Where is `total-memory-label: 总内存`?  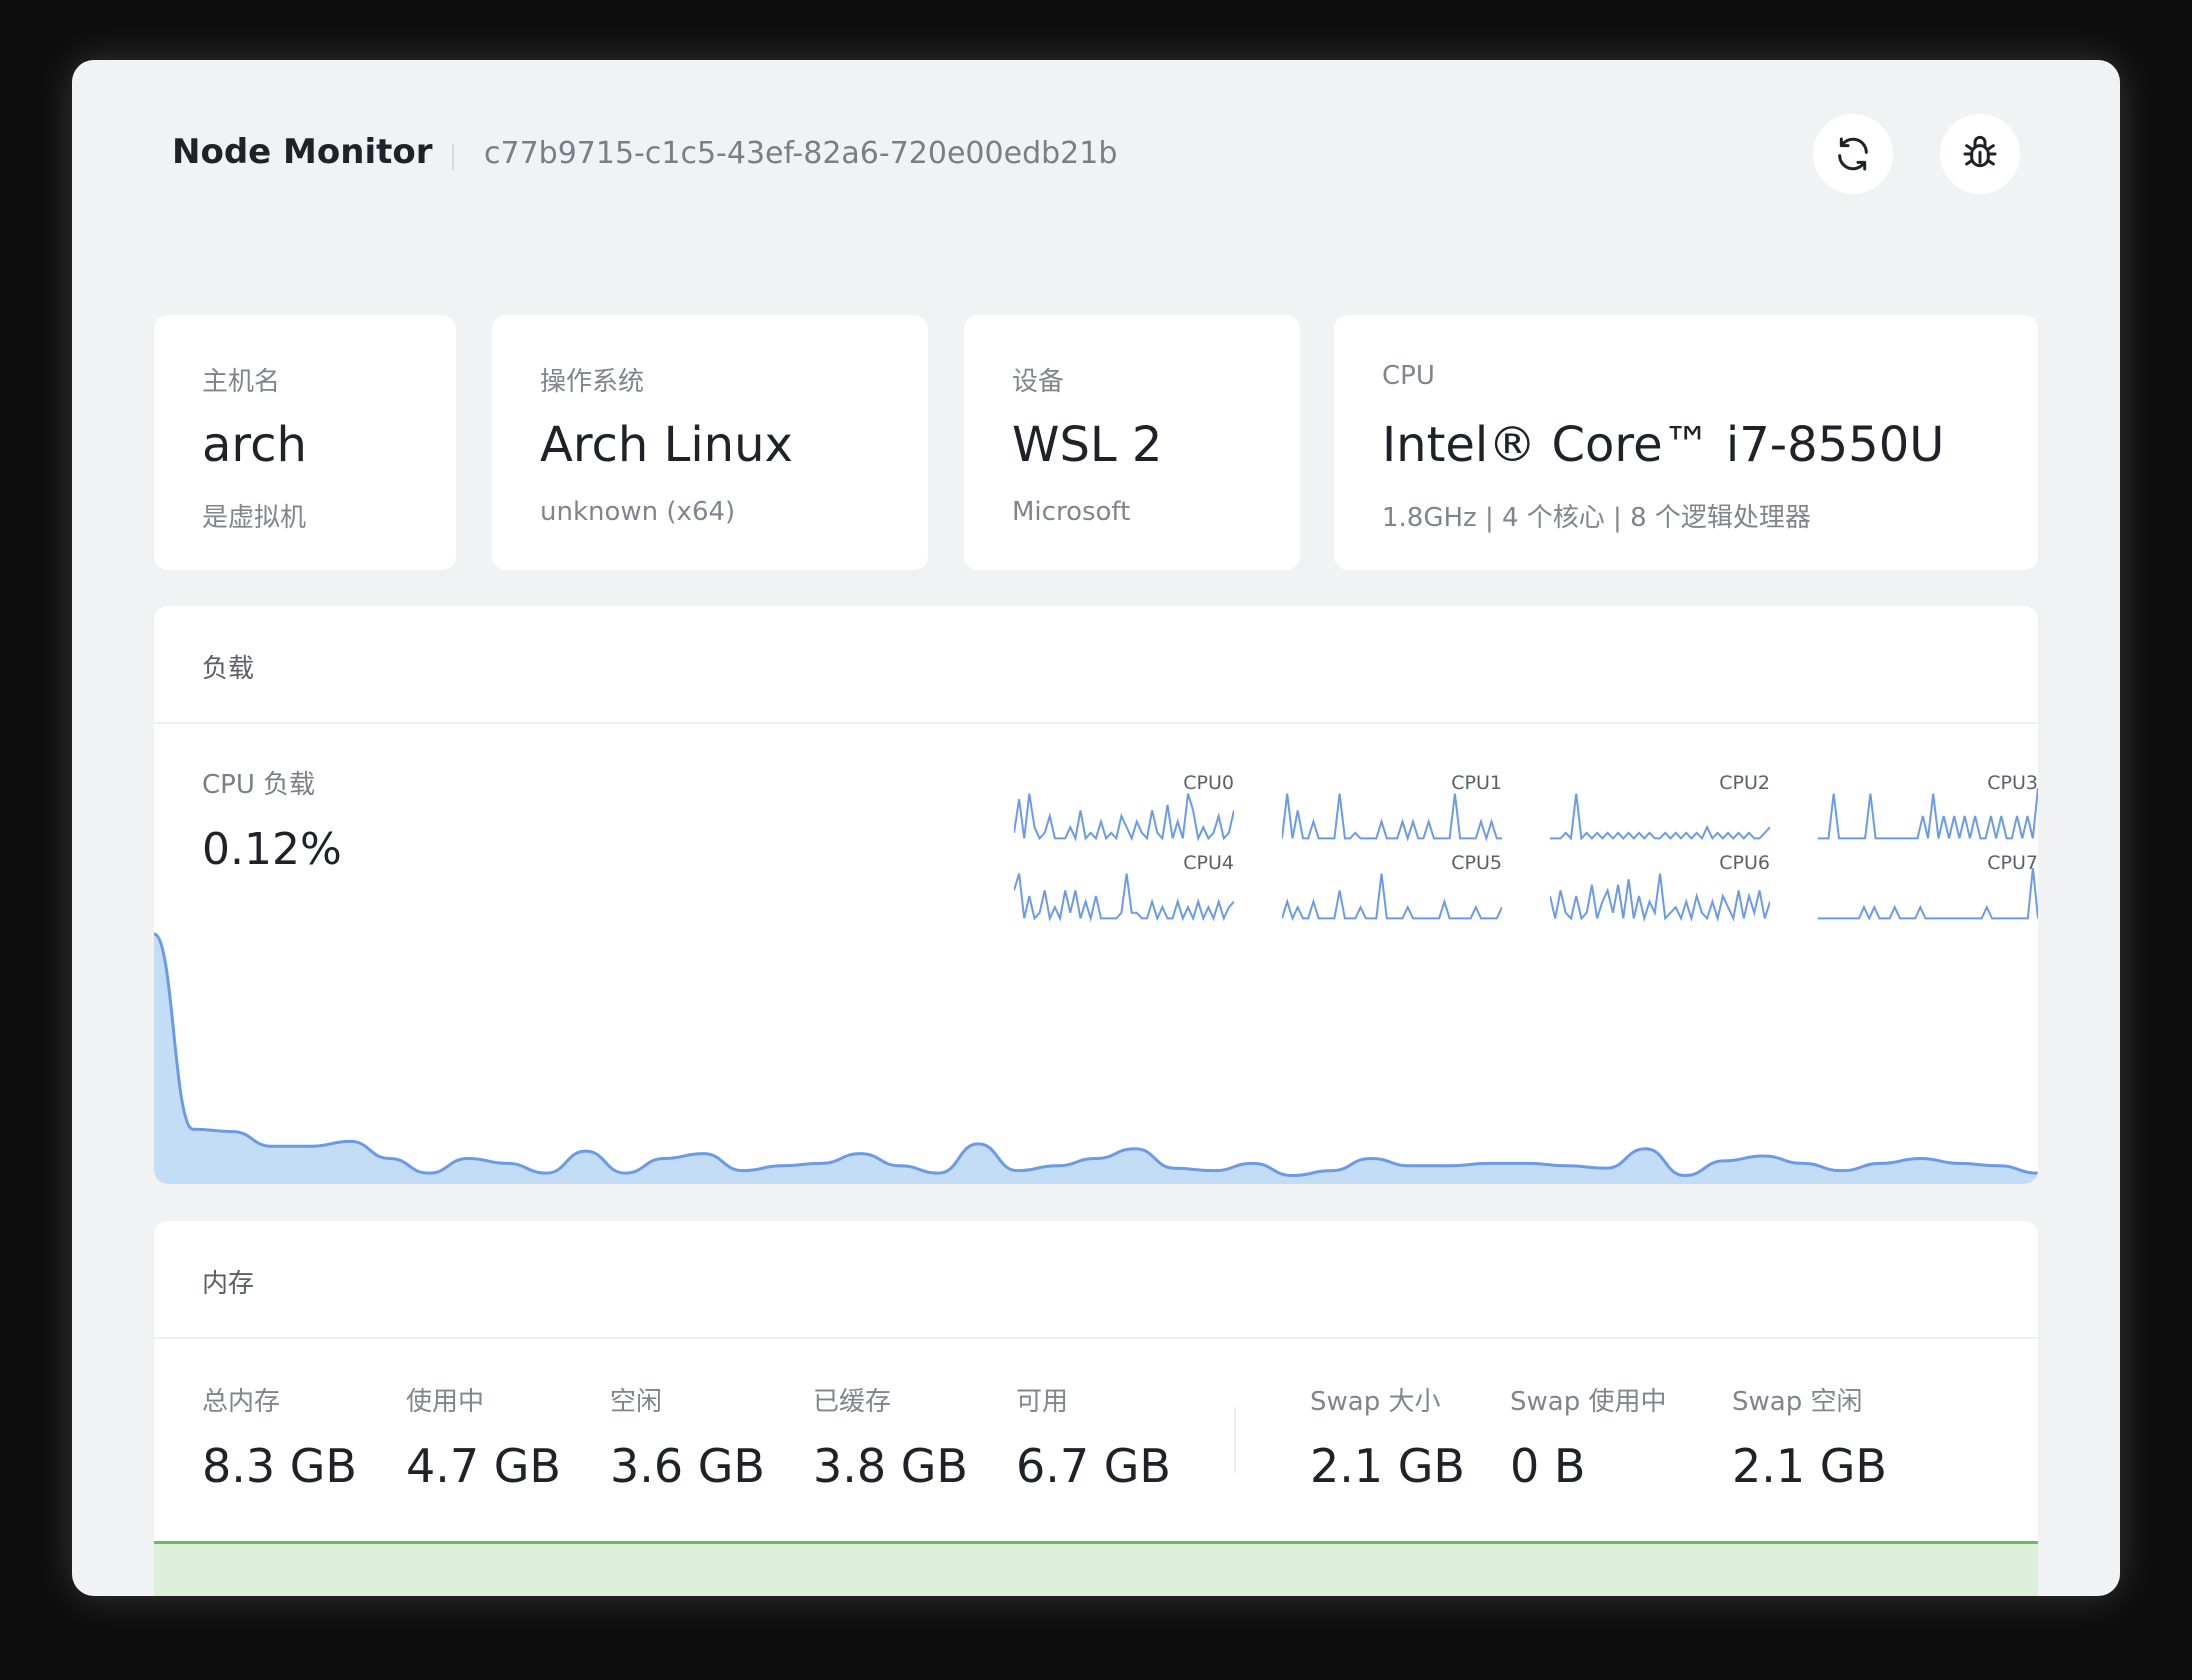 total-memory-label: 总内存 is located at coordinates (241, 1402).